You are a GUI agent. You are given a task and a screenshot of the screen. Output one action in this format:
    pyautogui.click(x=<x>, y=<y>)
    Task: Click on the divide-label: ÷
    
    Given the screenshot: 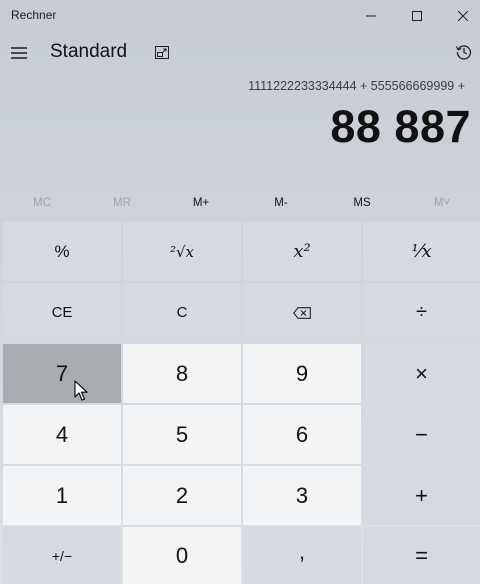 What is the action you would take?
    pyautogui.click(x=421, y=312)
    